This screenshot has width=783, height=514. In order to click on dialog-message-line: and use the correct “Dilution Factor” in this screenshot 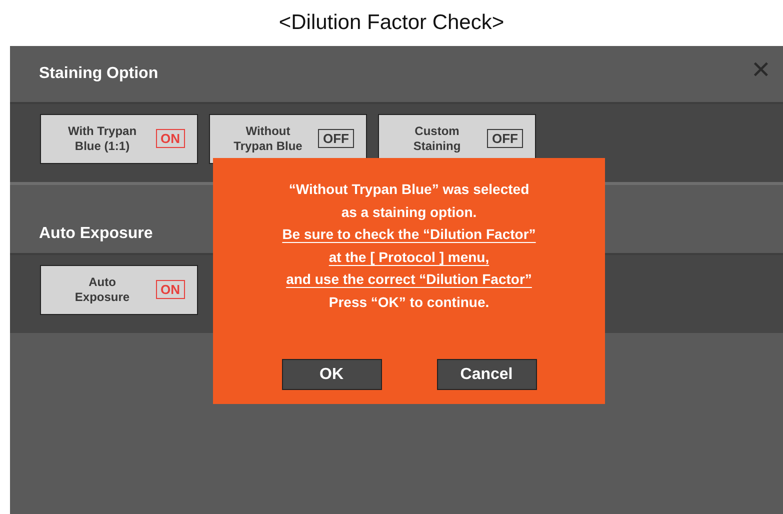, I will do `click(409, 279)`.